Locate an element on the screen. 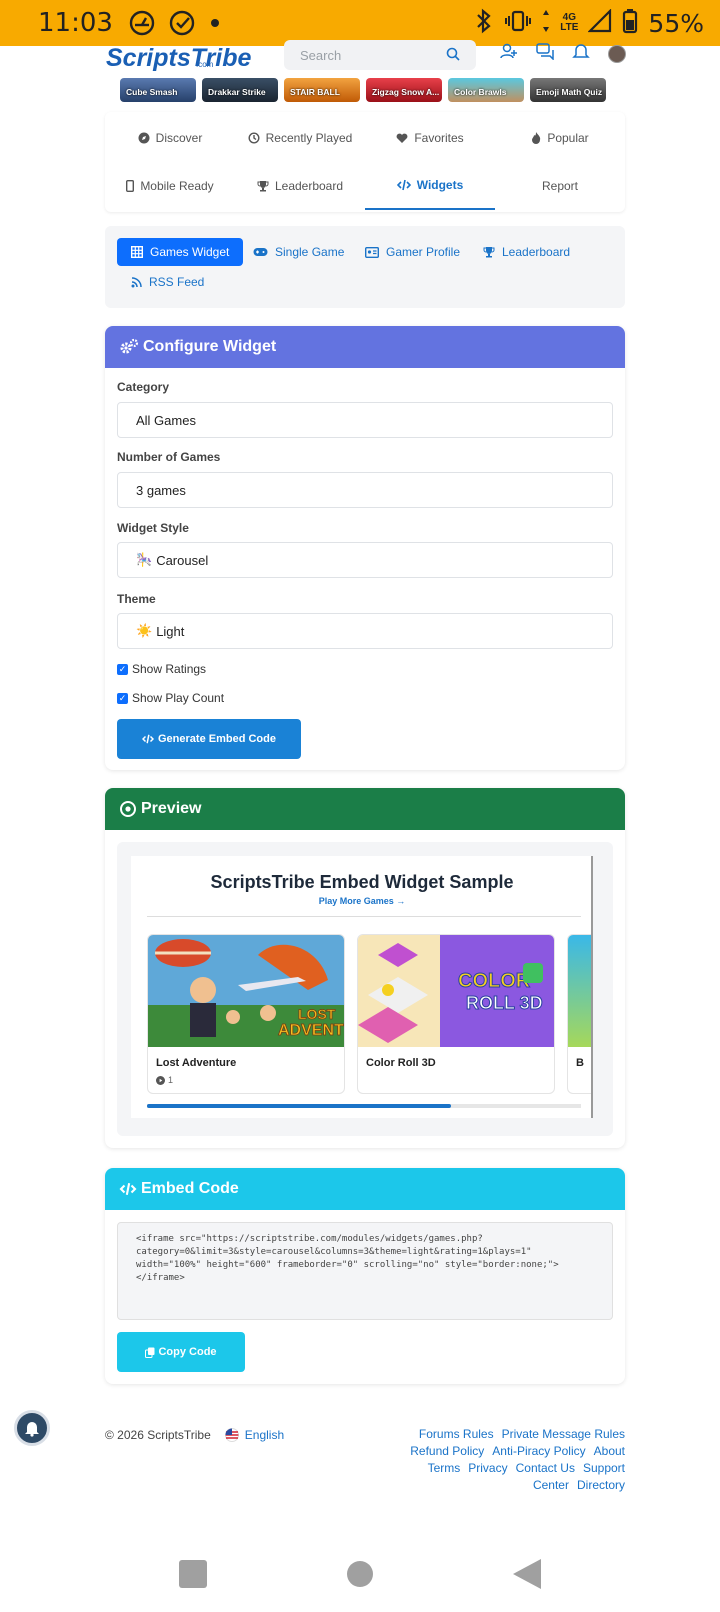 The height and width of the screenshot is (1612, 720). show-ratings-checkbox: ✓ Show Ratings is located at coordinates (161, 669).